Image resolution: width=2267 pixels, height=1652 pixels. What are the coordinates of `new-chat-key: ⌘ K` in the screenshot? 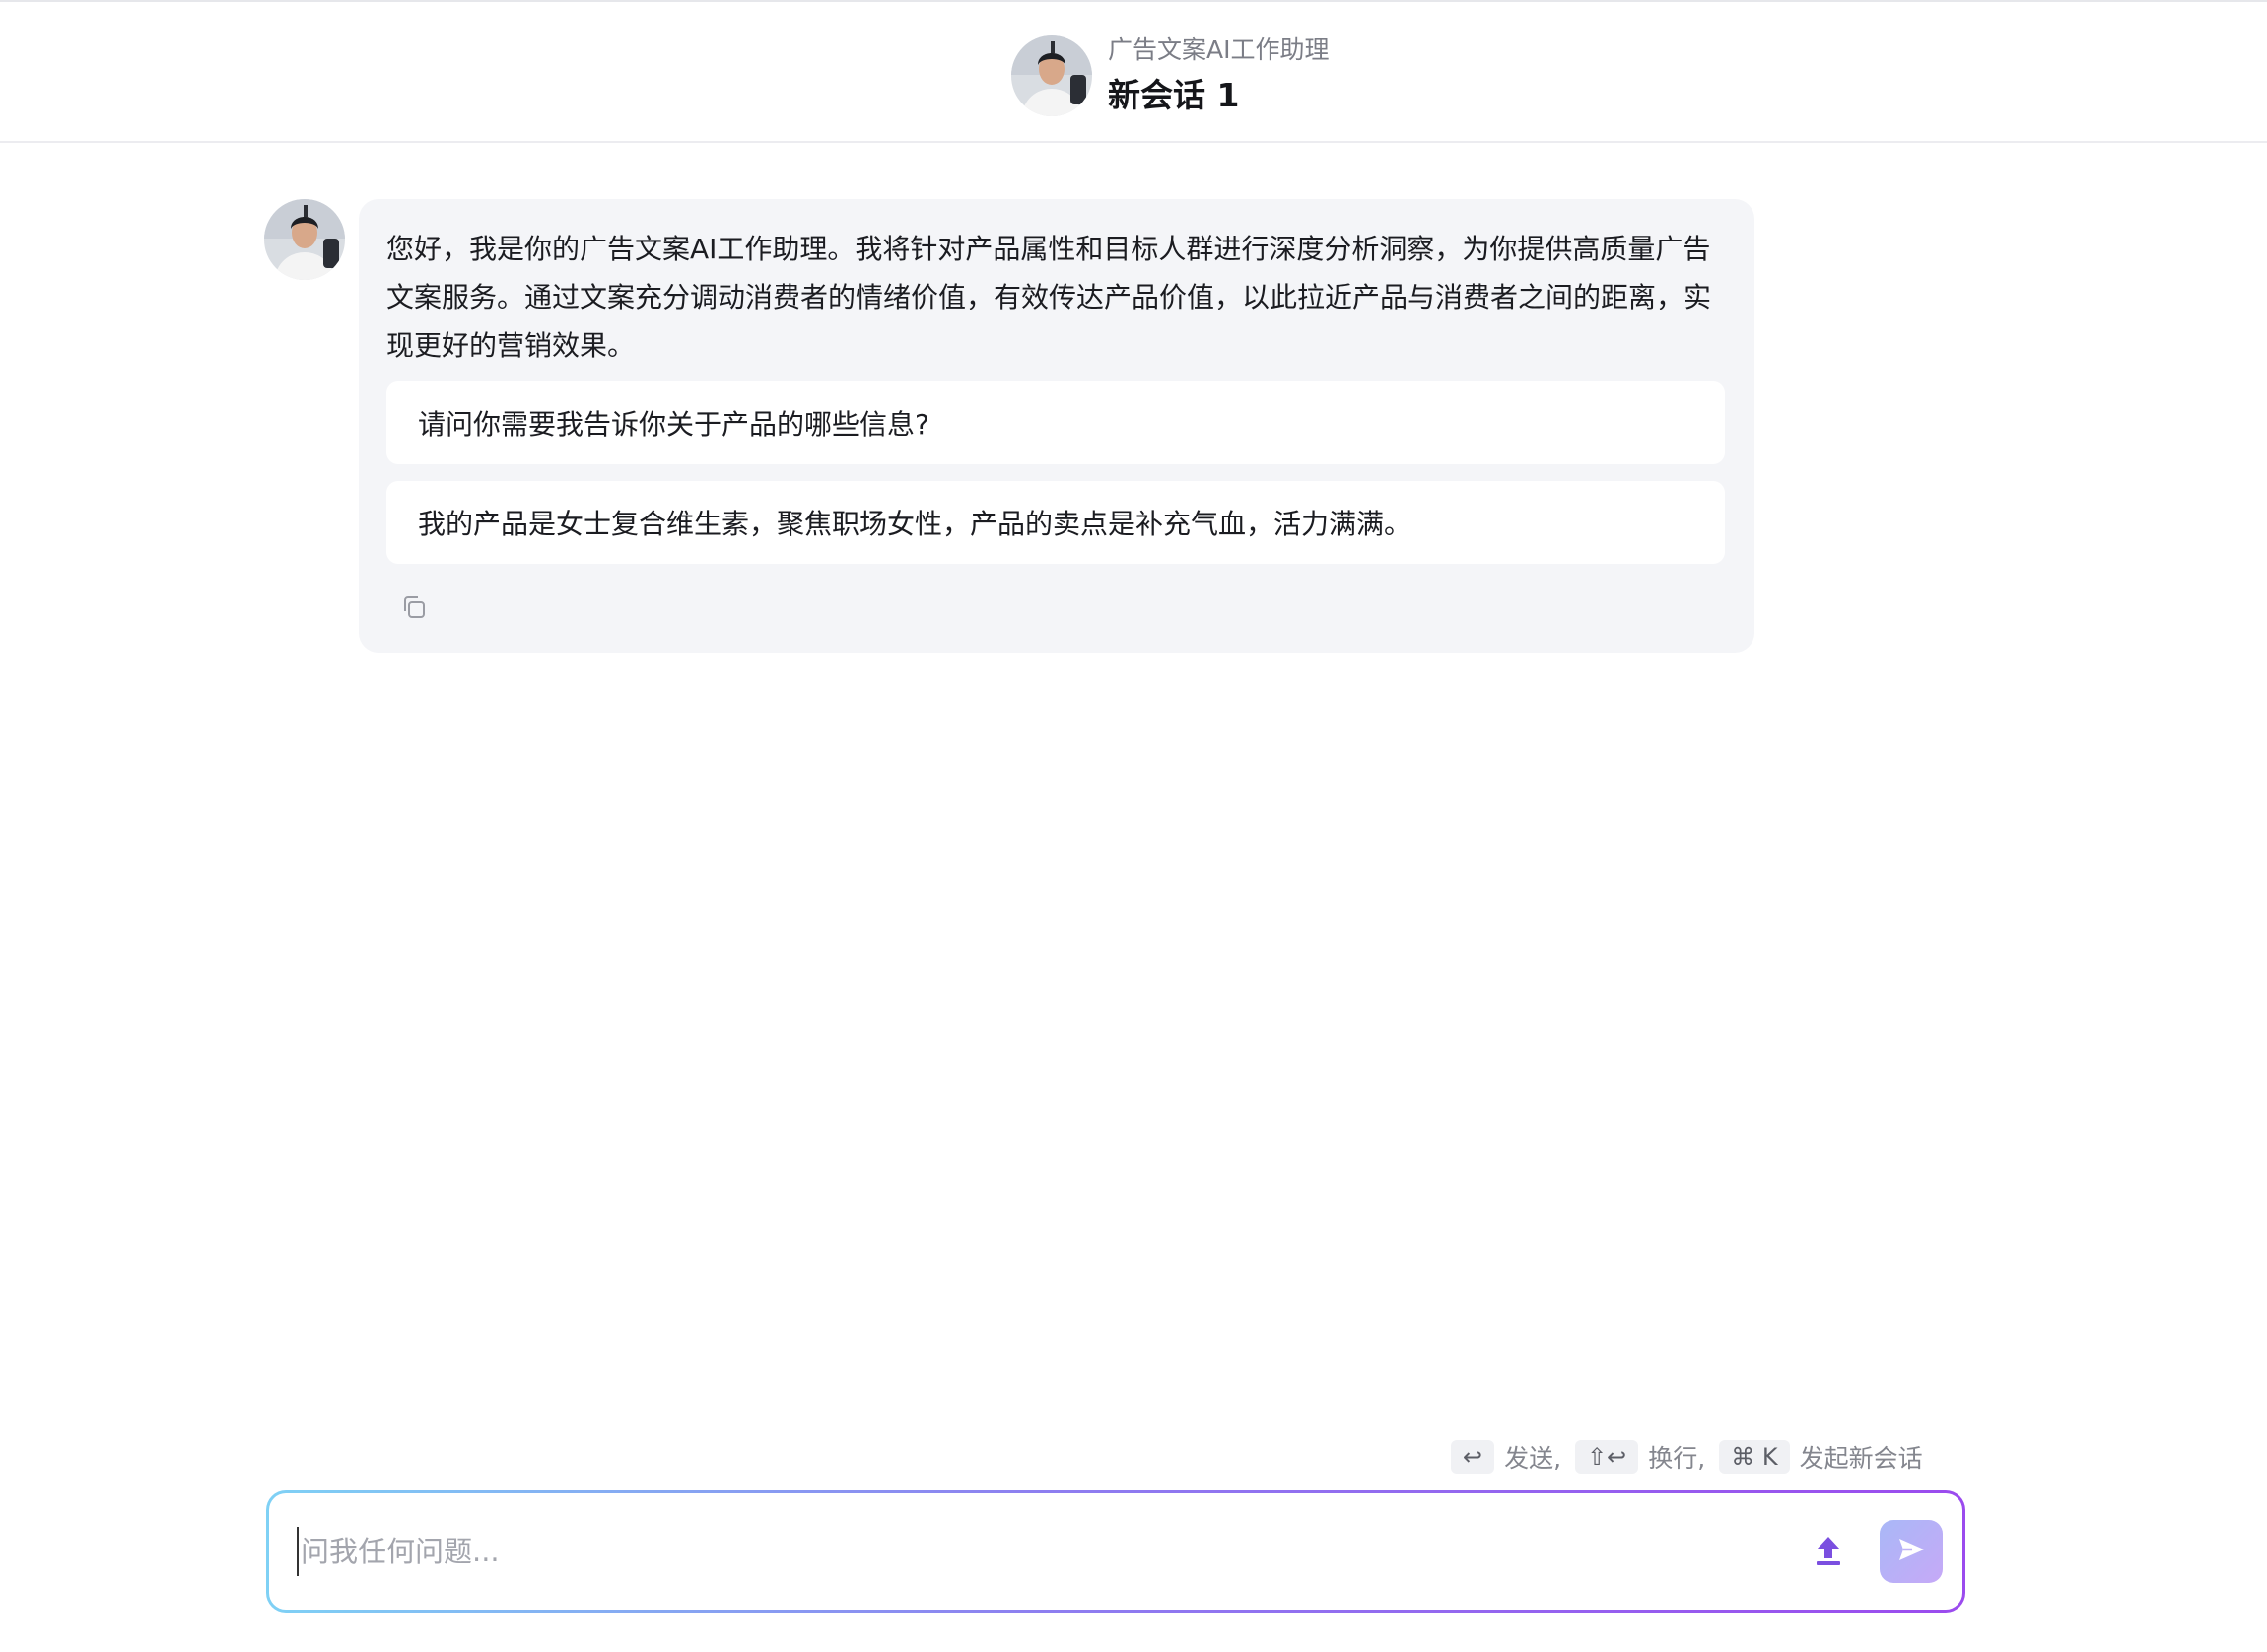 It's located at (1754, 1457).